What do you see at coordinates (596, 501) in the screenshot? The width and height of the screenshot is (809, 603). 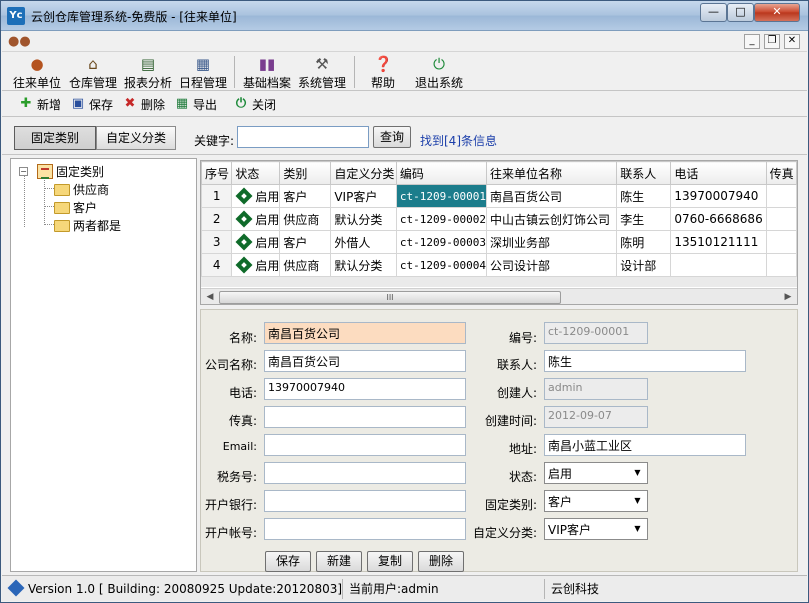 I see `fixed-category-select: 客户 ▼` at bounding box center [596, 501].